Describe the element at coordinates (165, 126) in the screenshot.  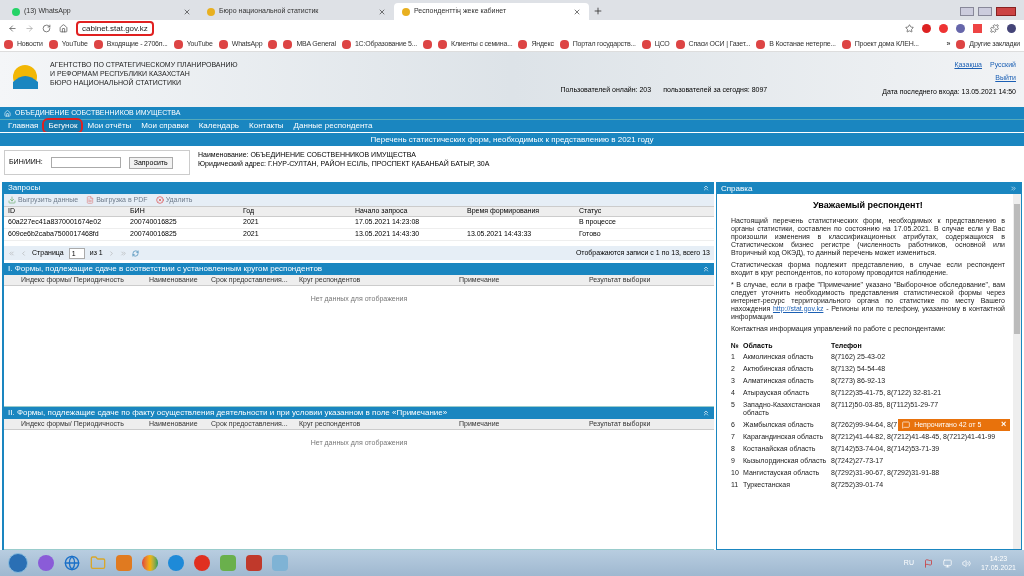
I see `nav-link: Мои справки` at that location.